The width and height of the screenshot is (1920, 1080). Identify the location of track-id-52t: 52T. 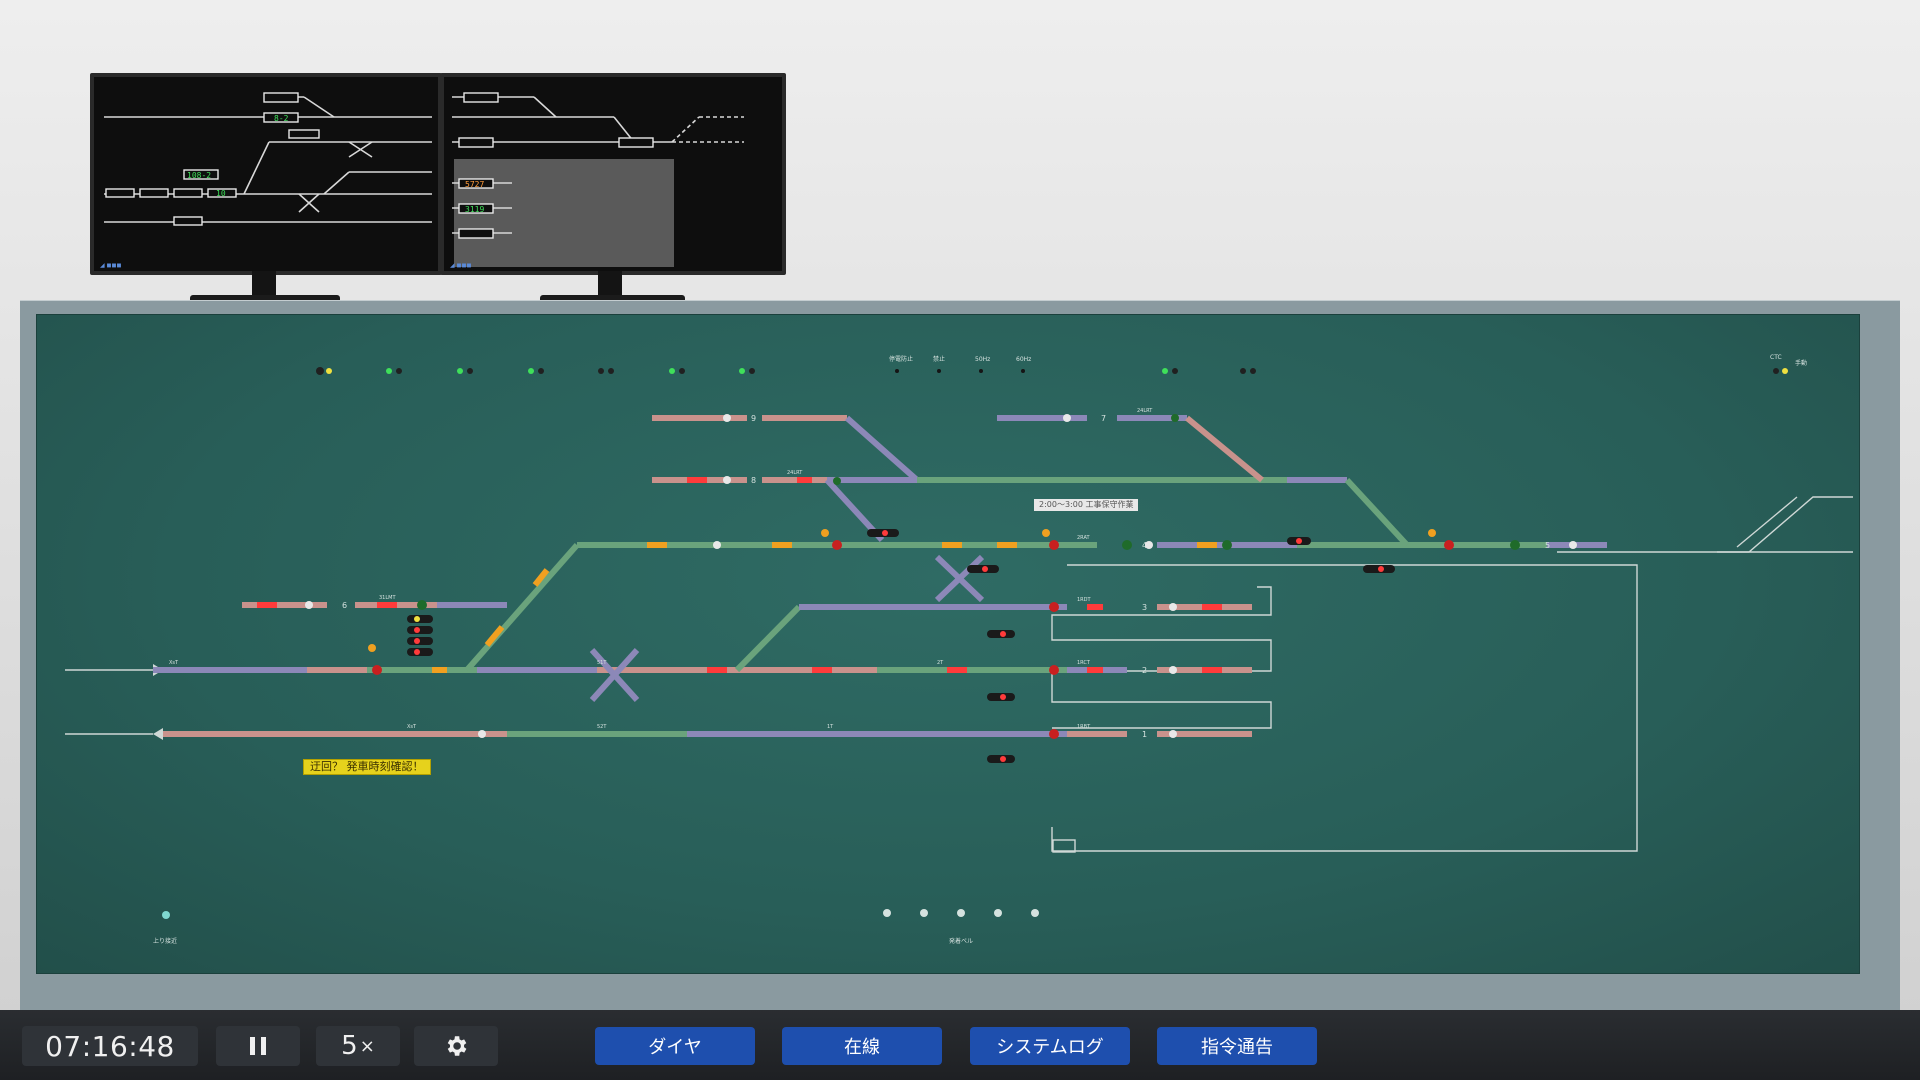
(602, 727).